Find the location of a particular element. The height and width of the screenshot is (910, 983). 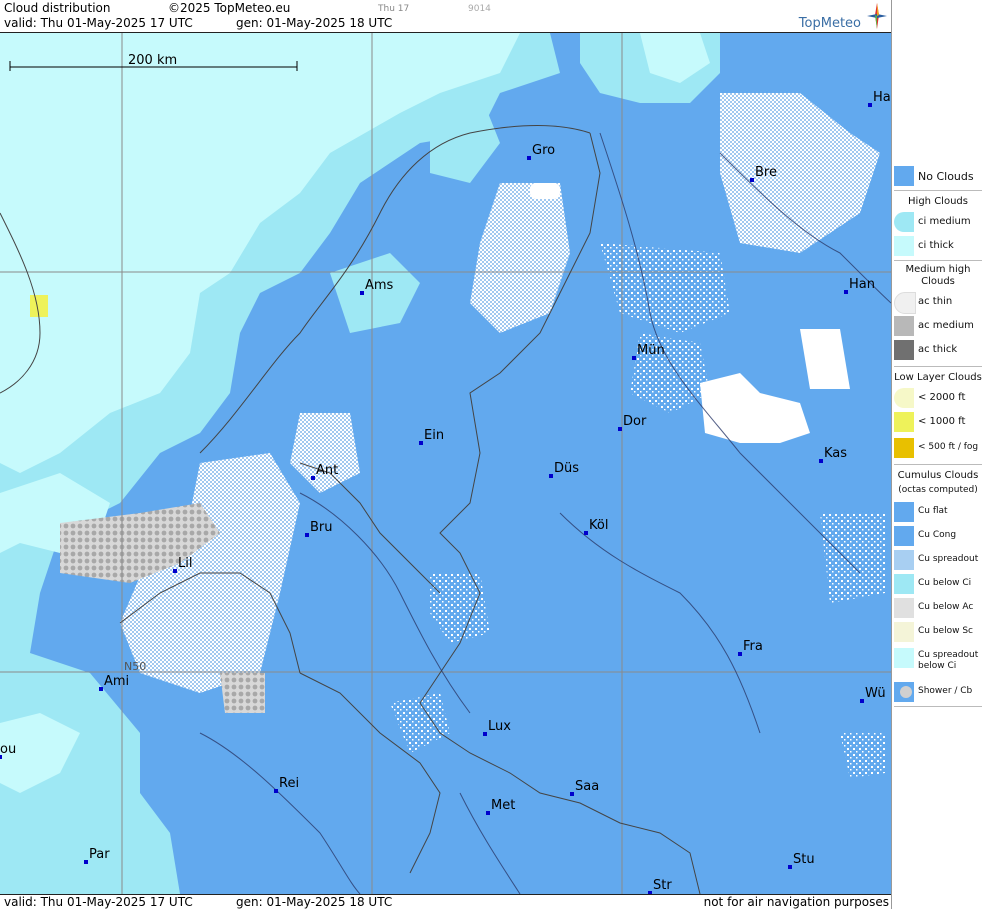

city-label: ou is located at coordinates (8, 749).